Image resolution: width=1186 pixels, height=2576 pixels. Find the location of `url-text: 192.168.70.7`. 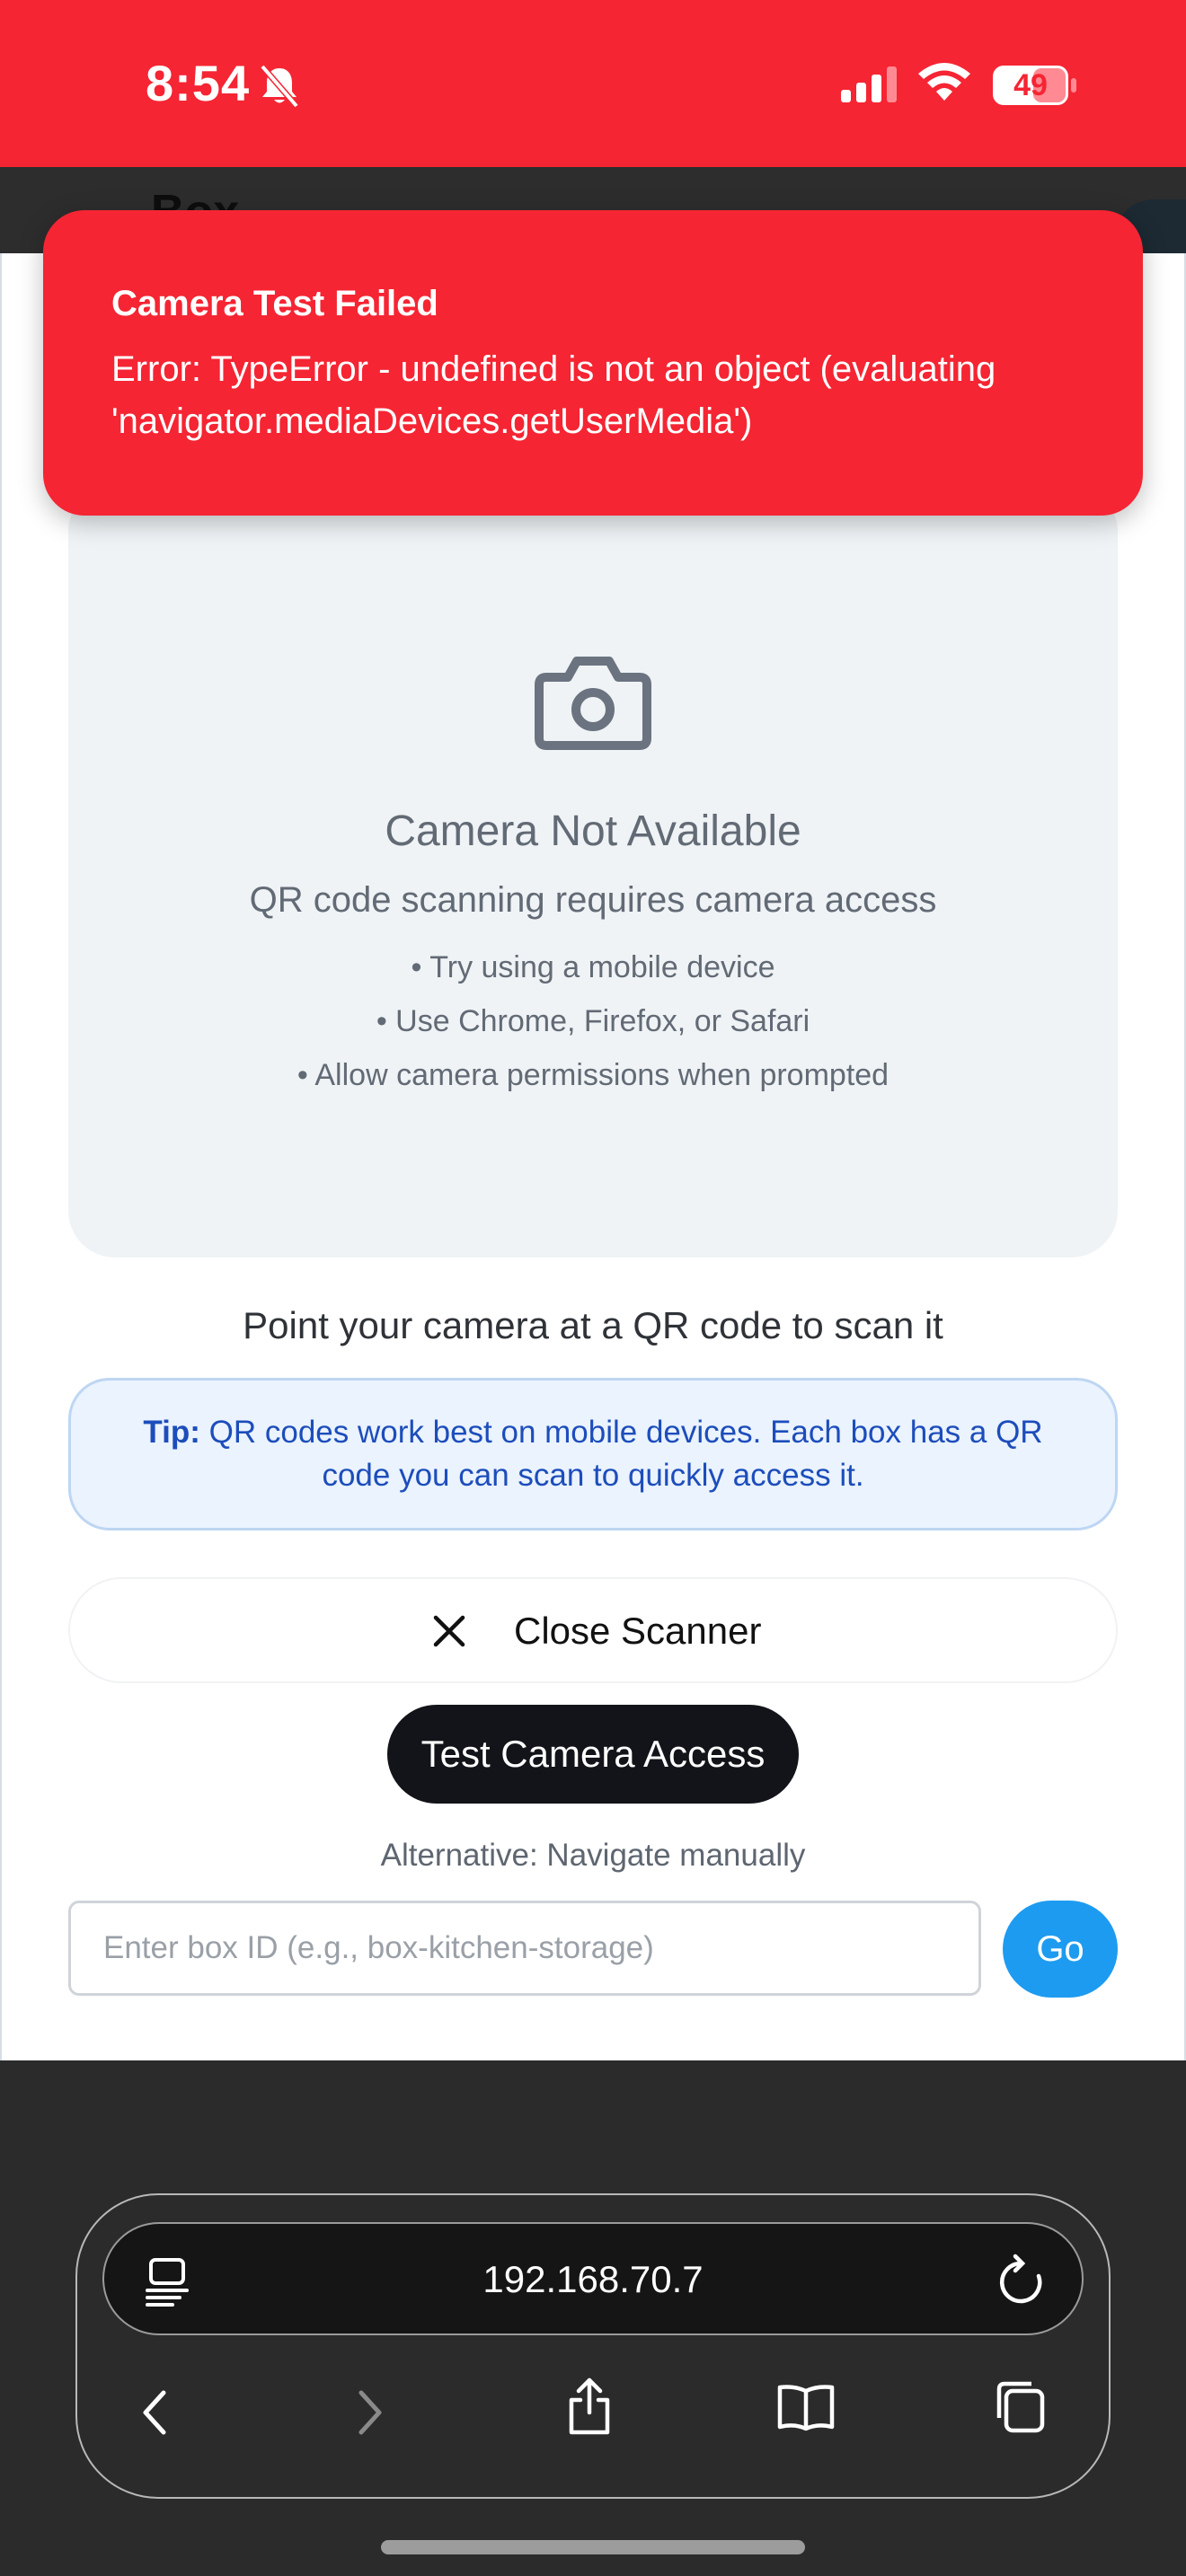

url-text: 192.168.70.7 is located at coordinates (593, 2279).